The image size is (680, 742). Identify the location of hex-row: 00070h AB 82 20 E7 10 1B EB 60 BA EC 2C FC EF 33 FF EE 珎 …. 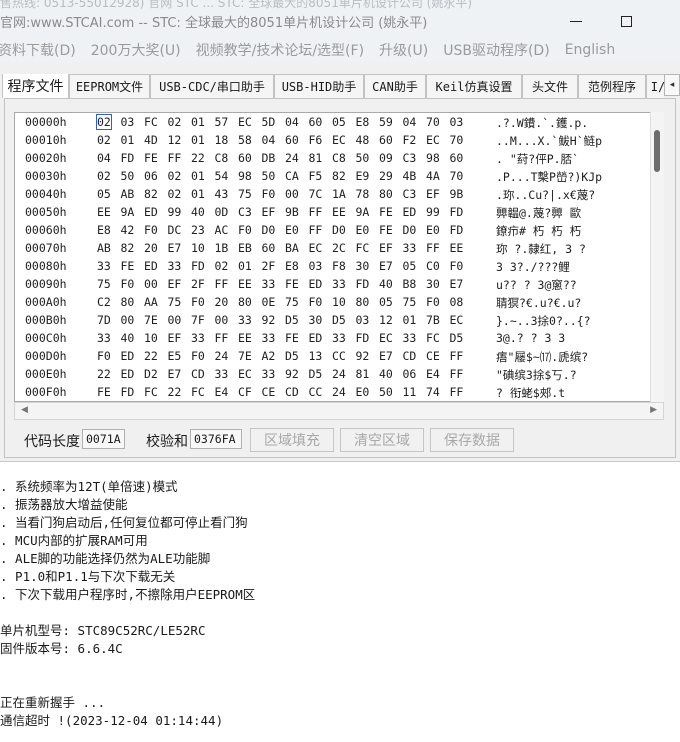
(335, 250).